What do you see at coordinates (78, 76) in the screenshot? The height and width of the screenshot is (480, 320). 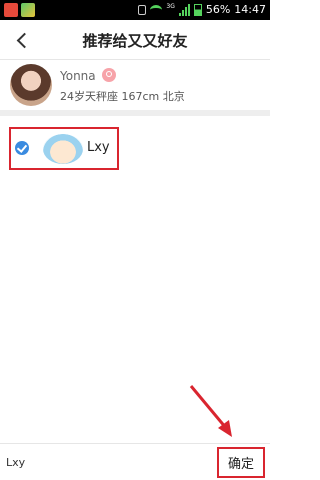 I see `profile-name: Yonna` at bounding box center [78, 76].